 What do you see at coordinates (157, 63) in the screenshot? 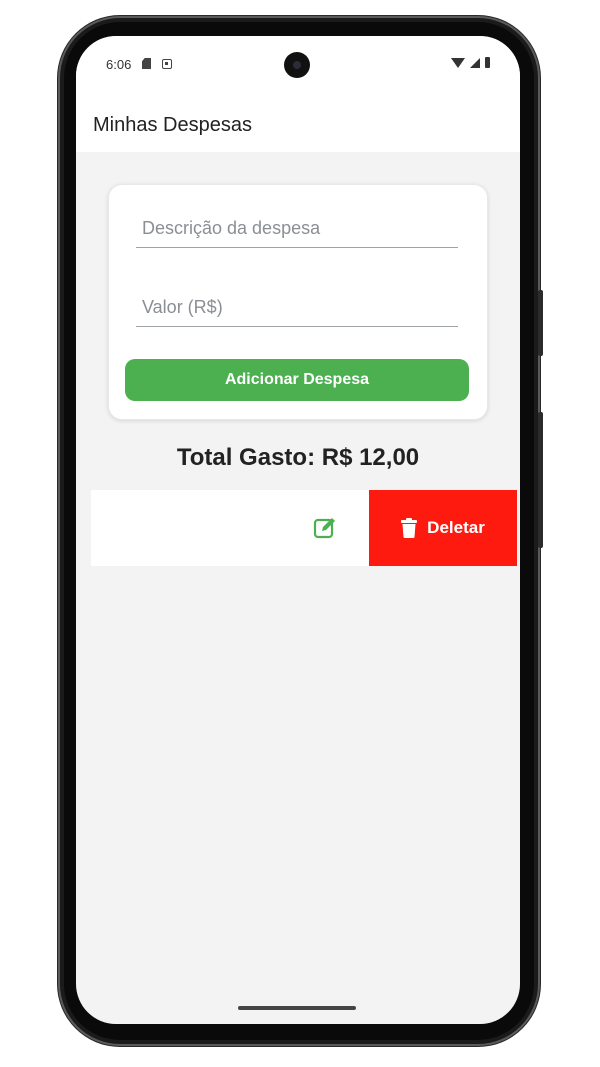
I see `status-left-icons` at bounding box center [157, 63].